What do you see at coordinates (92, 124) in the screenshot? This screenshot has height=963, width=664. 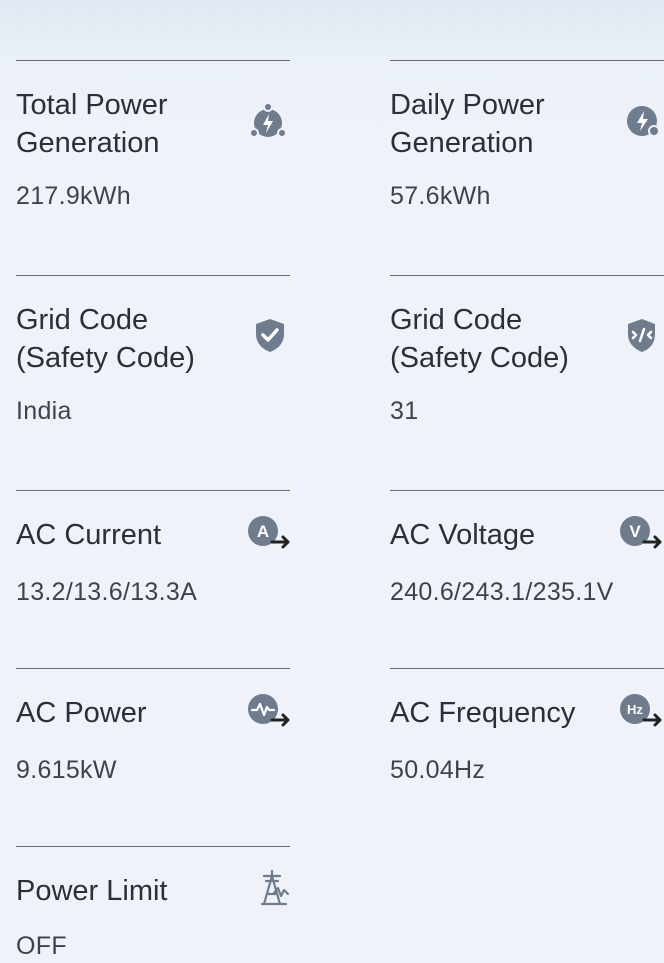 I see `param-title: Total Power Generation` at bounding box center [92, 124].